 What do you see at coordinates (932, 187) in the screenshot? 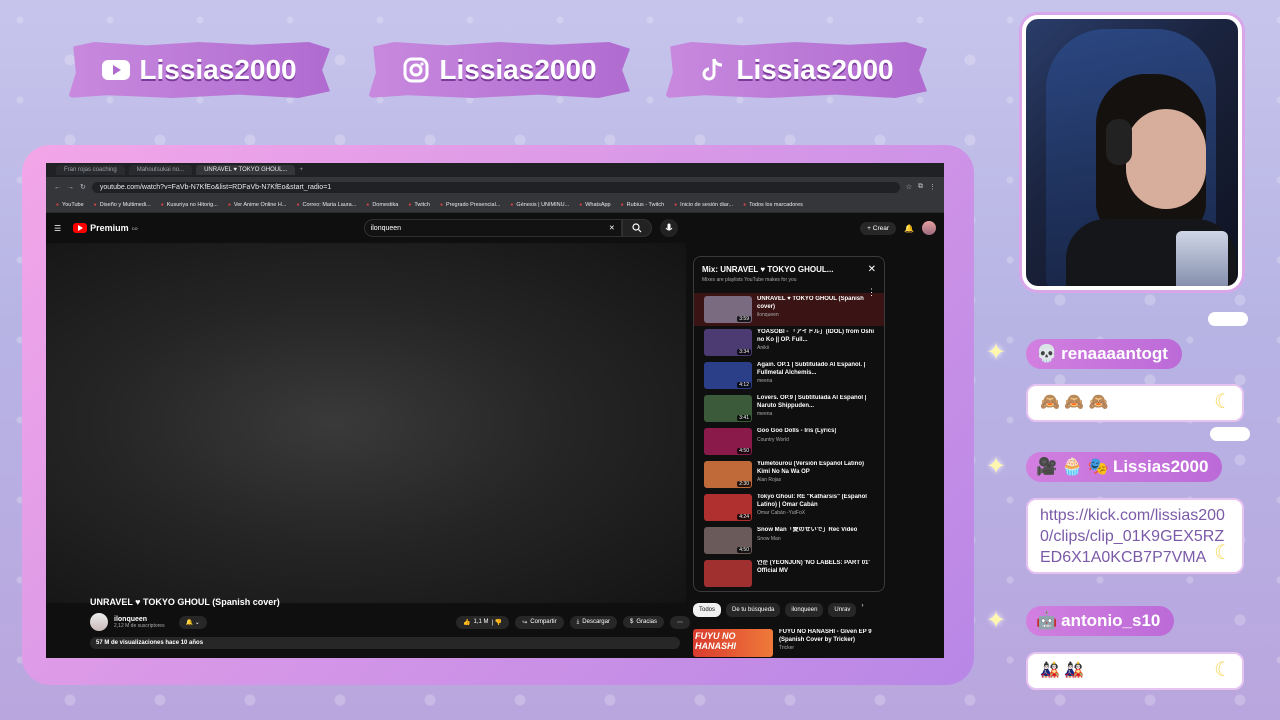
I see `menu-icon: ⋮` at bounding box center [932, 187].